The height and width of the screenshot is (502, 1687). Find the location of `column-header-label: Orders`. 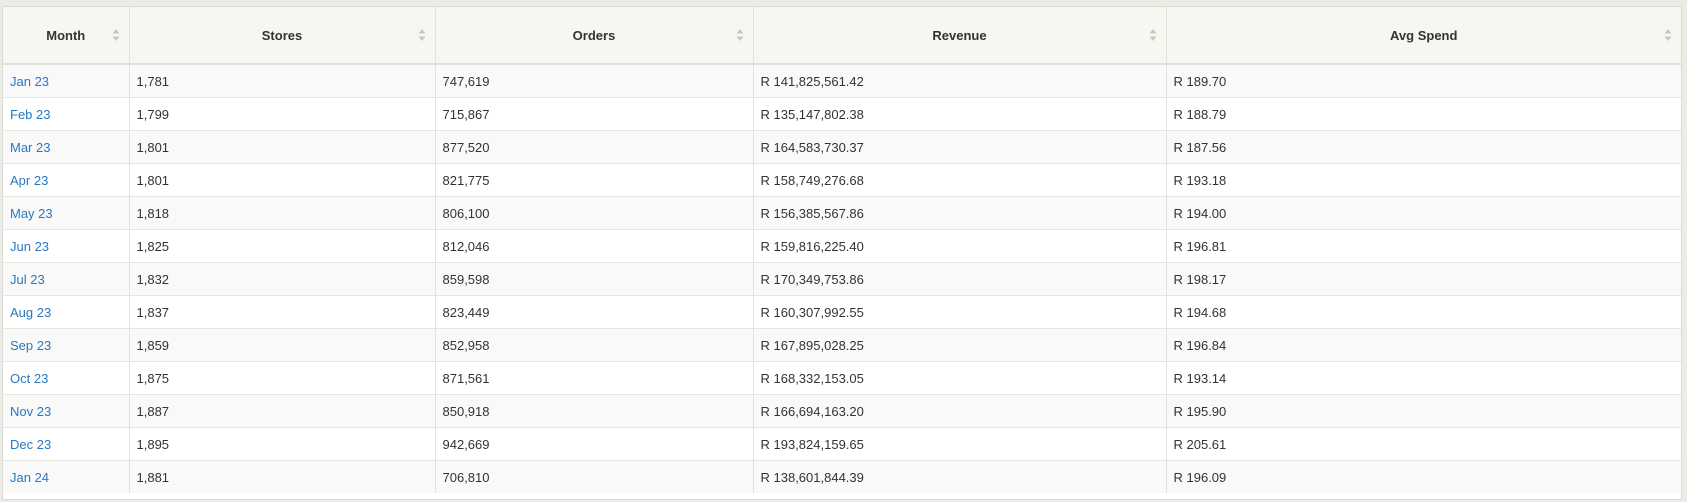

column-header-label: Orders is located at coordinates (594, 35).